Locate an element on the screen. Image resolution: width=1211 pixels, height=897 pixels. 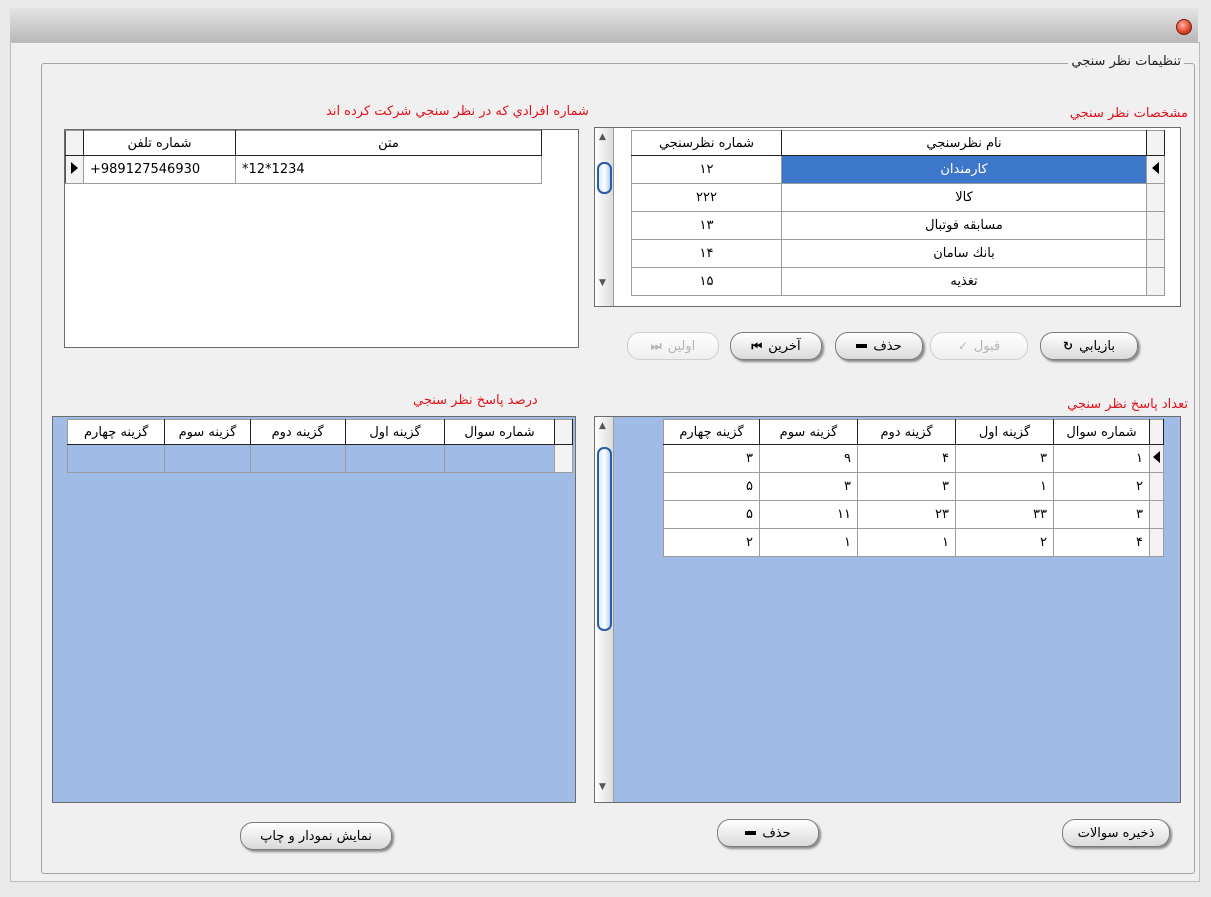
participants-table: شماره تلفن متن +989127546930 *12*1234 is located at coordinates (303, 157).